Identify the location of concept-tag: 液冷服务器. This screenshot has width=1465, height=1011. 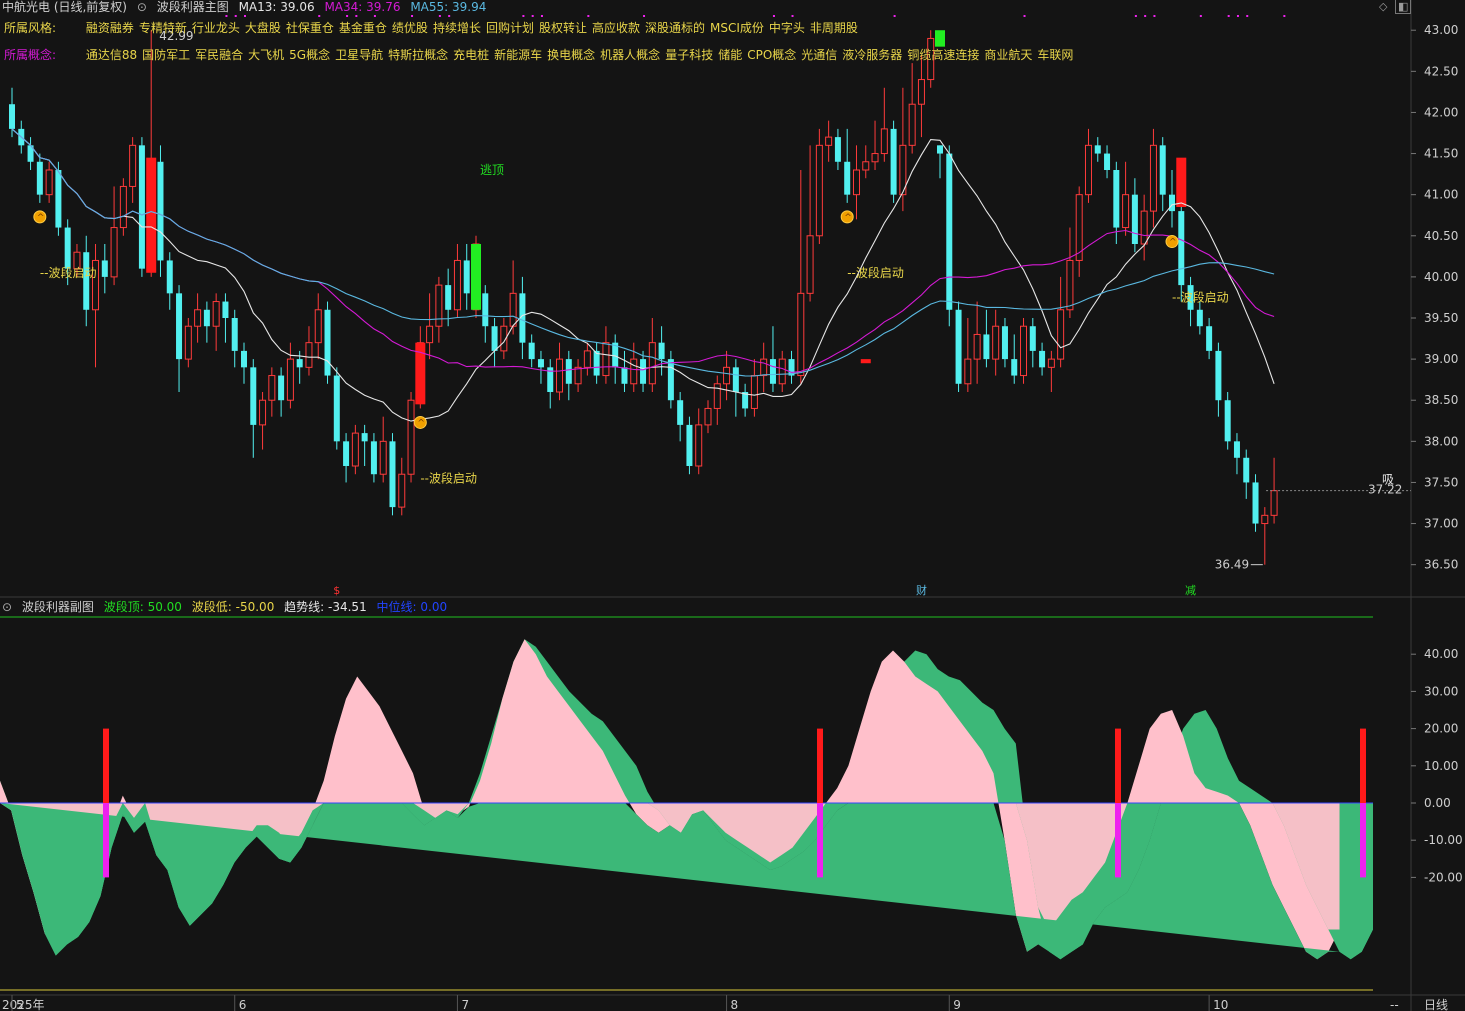
(872, 55).